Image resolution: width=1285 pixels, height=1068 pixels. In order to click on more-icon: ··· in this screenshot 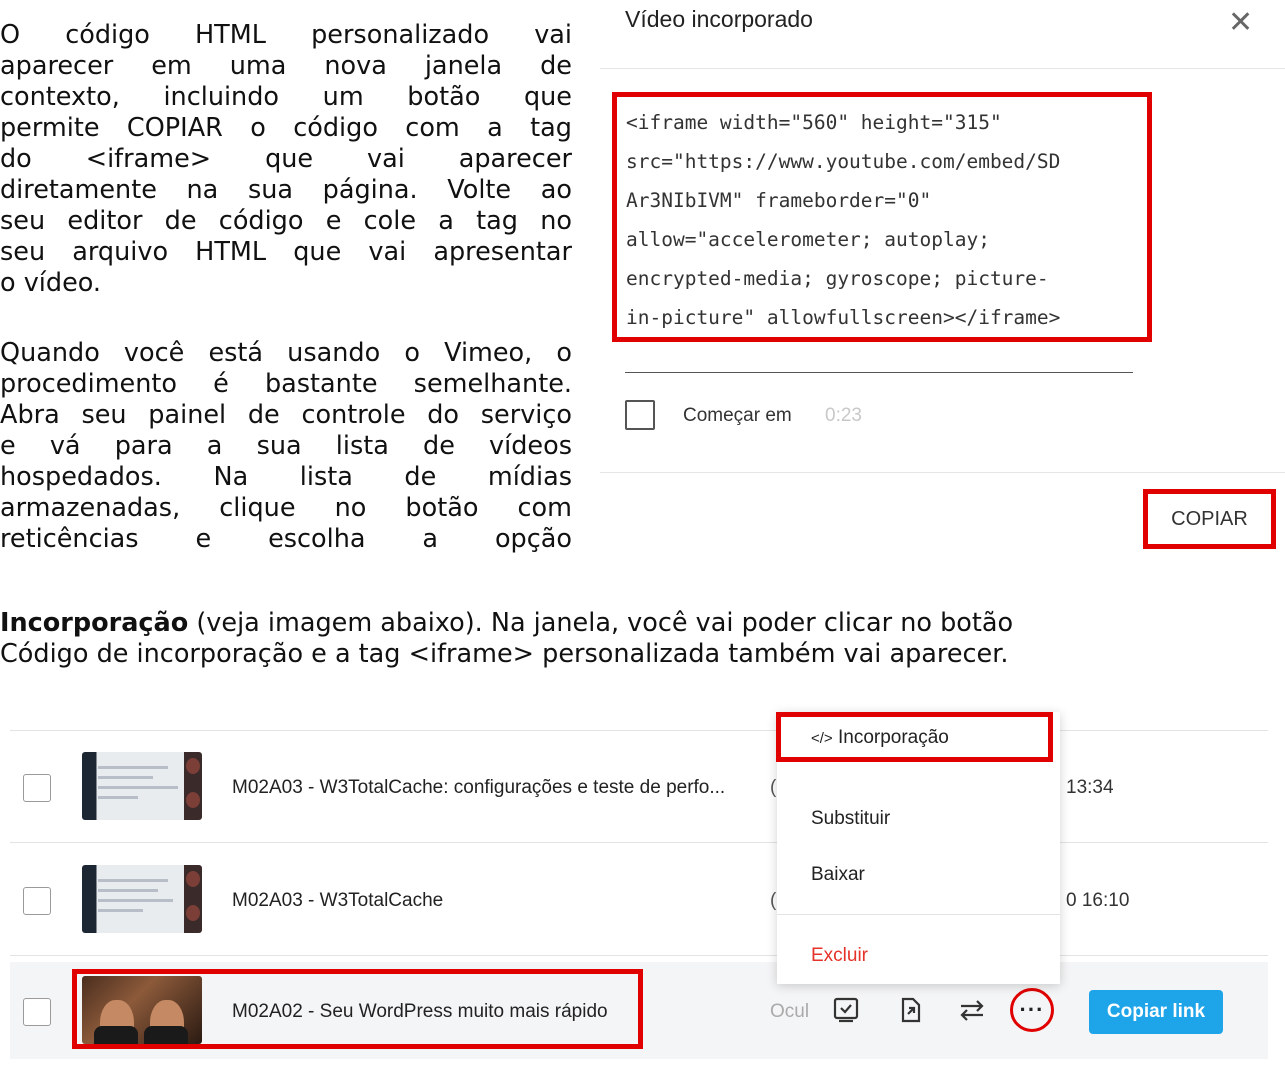, I will do `click(1032, 1010)`.